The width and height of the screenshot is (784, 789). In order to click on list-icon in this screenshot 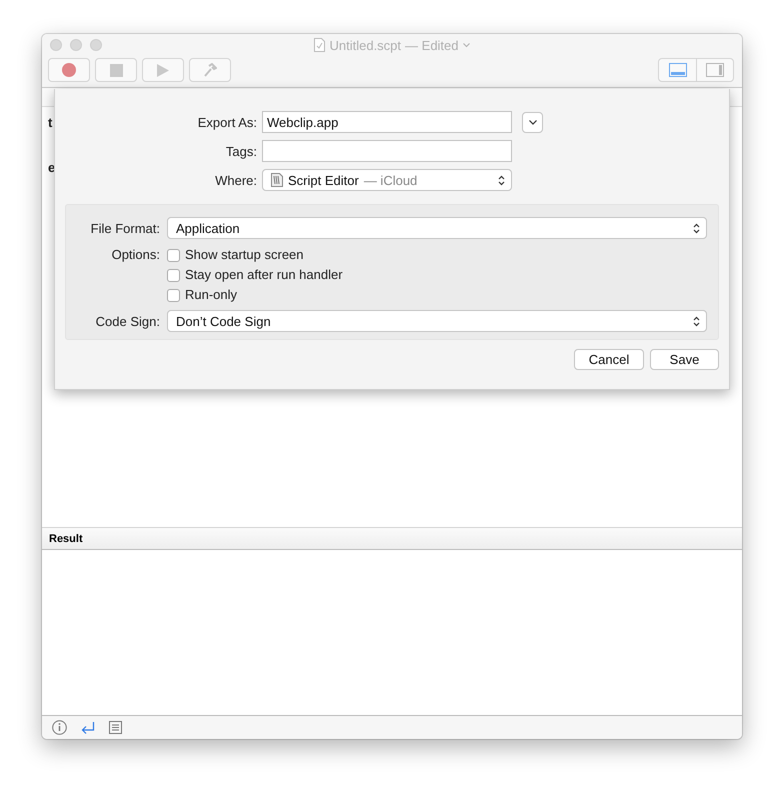, I will do `click(115, 727)`.